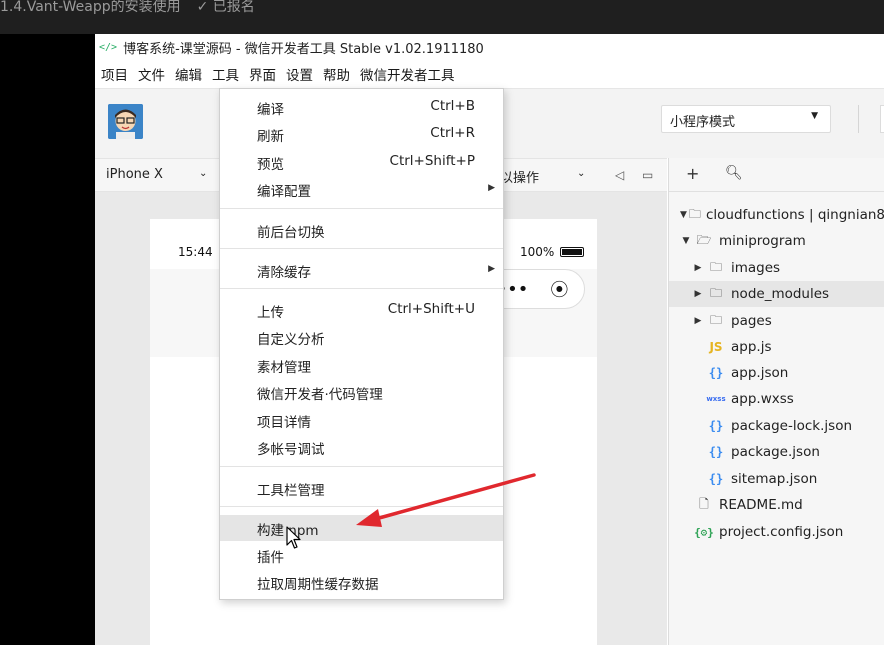  I want to click on tree-node-app-wxss: wxss app.wxss, so click(776, 399).